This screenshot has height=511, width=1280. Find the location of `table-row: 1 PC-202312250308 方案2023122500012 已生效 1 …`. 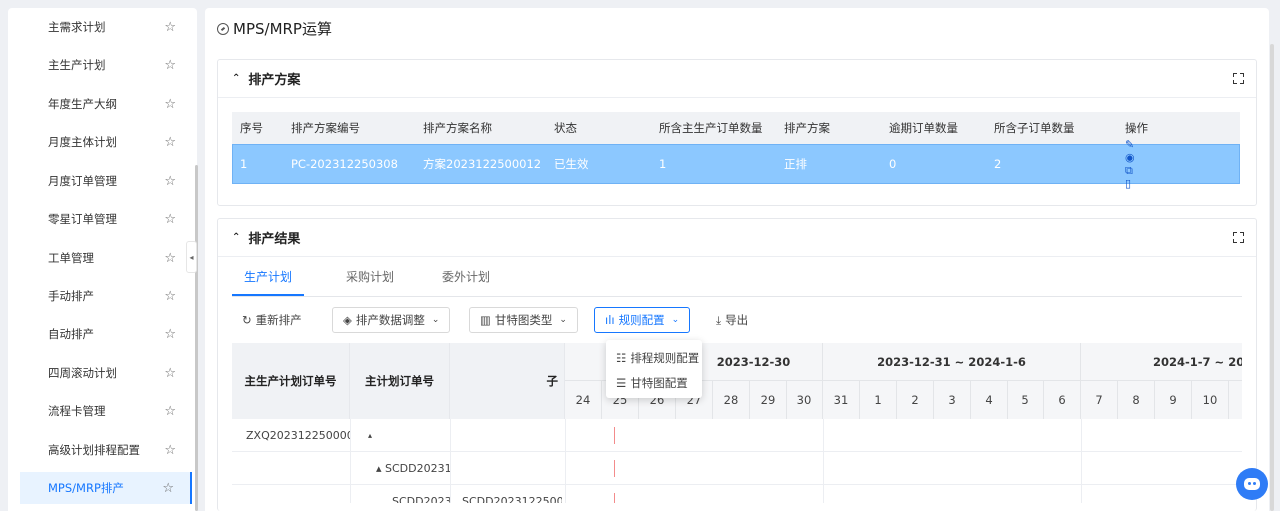

table-row: 1 PC-202312250308 方案2023122500012 已生效 1 … is located at coordinates (736, 164).